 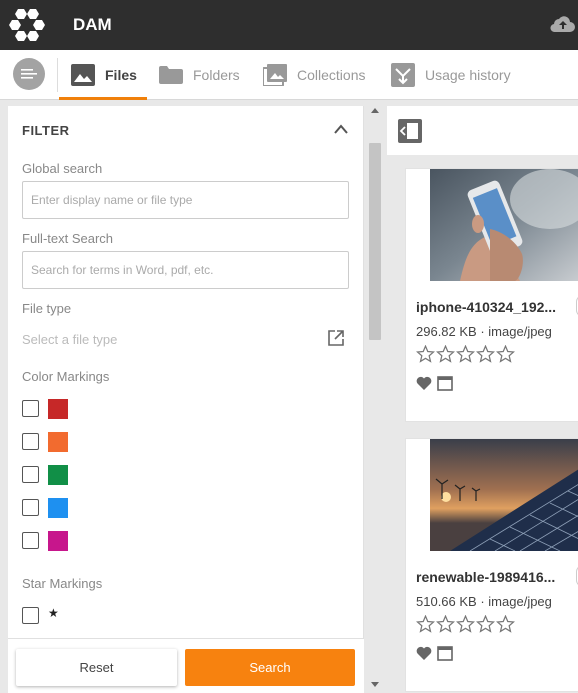 I want to click on tab-folders: Folders, so click(x=199, y=74).